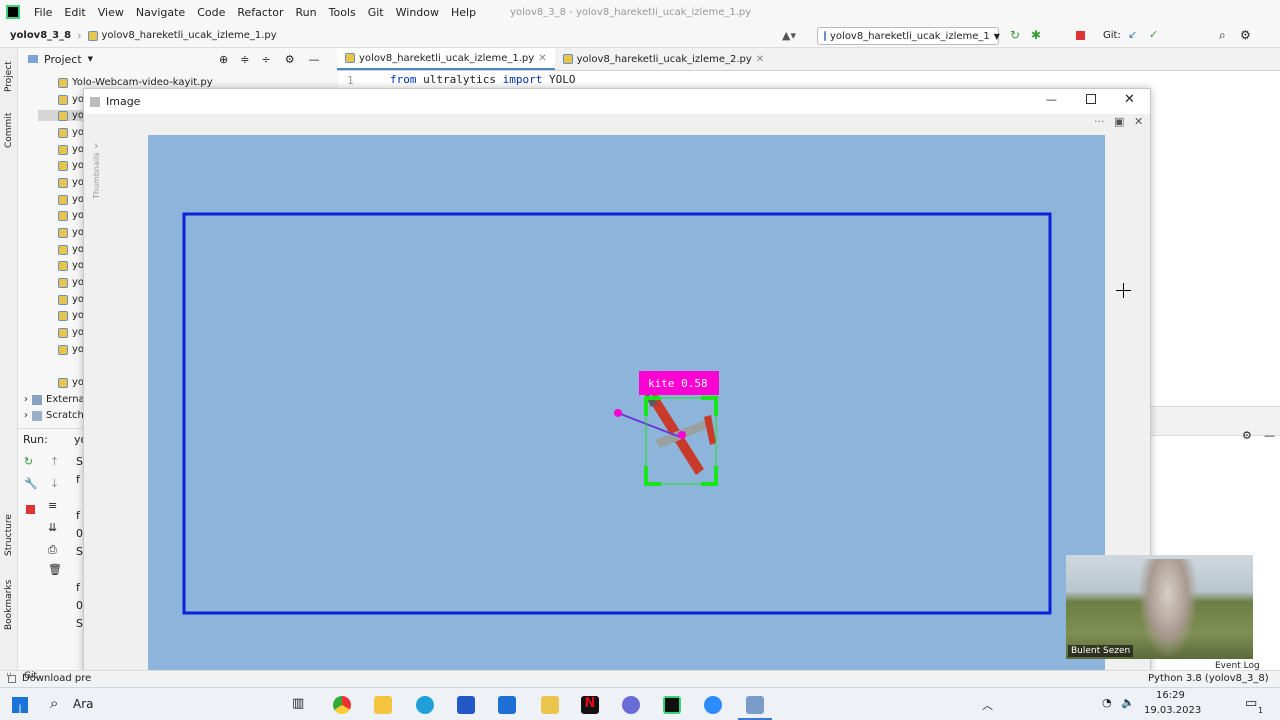  Describe the element at coordinates (265, 59) in the screenshot. I see `collapse-icon: ÷` at that location.